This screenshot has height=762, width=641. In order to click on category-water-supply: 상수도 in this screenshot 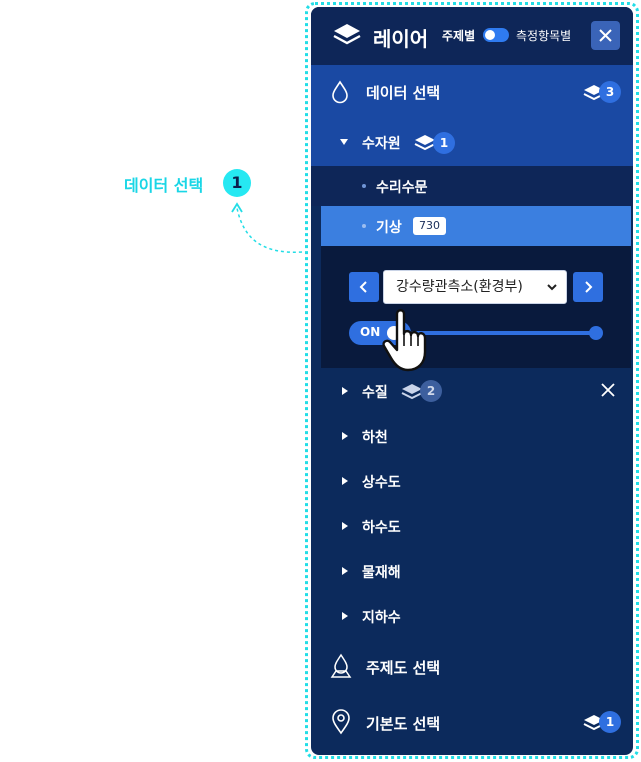, I will do `click(472, 480)`.